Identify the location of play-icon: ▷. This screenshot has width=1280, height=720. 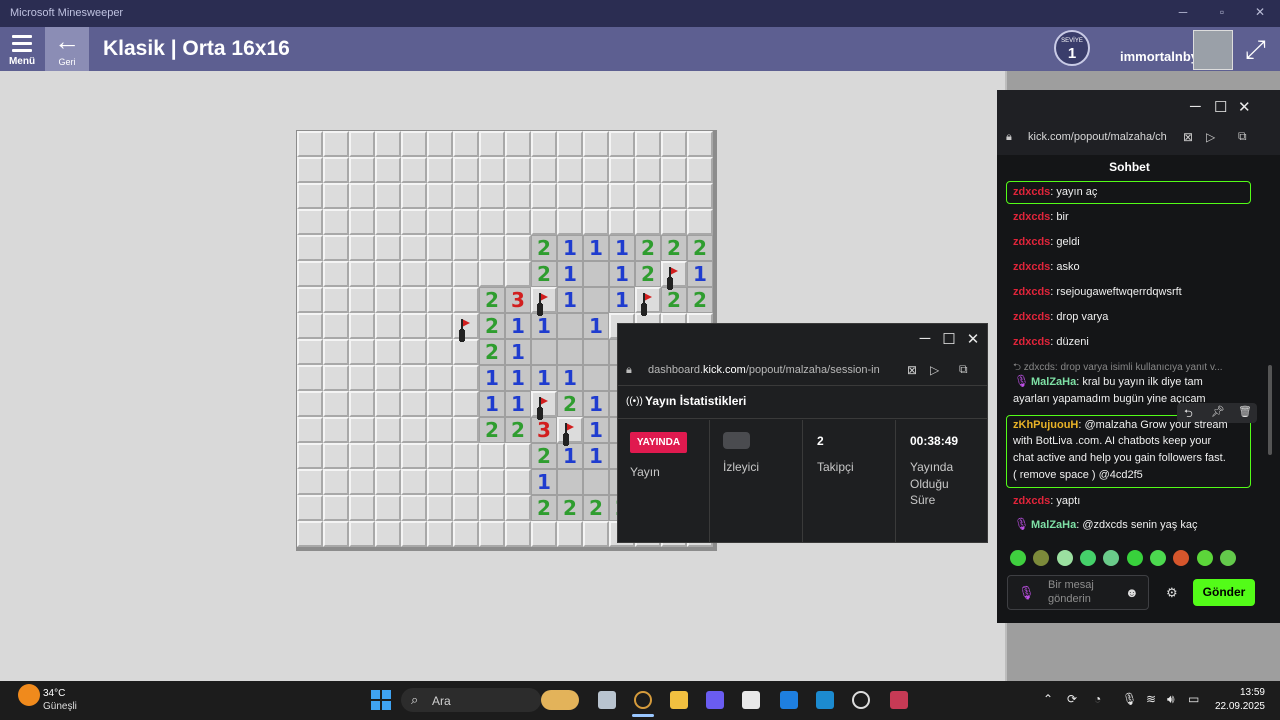
(1210, 137).